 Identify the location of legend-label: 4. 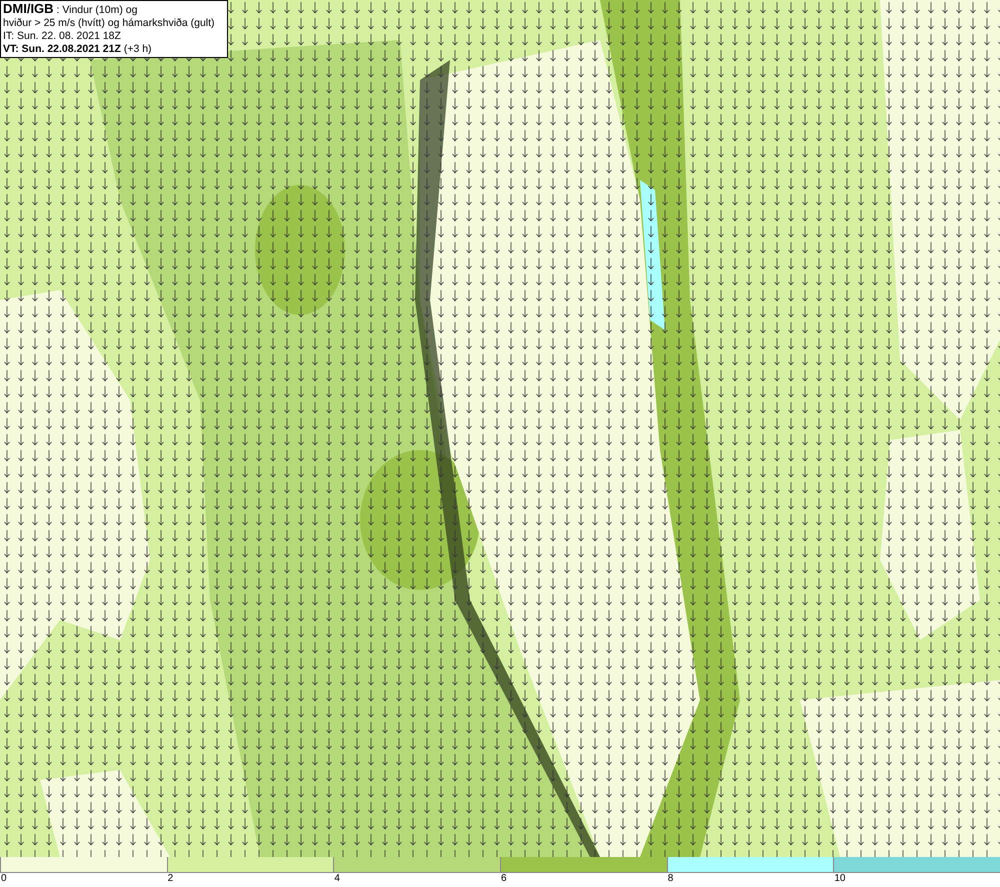
(337, 879).